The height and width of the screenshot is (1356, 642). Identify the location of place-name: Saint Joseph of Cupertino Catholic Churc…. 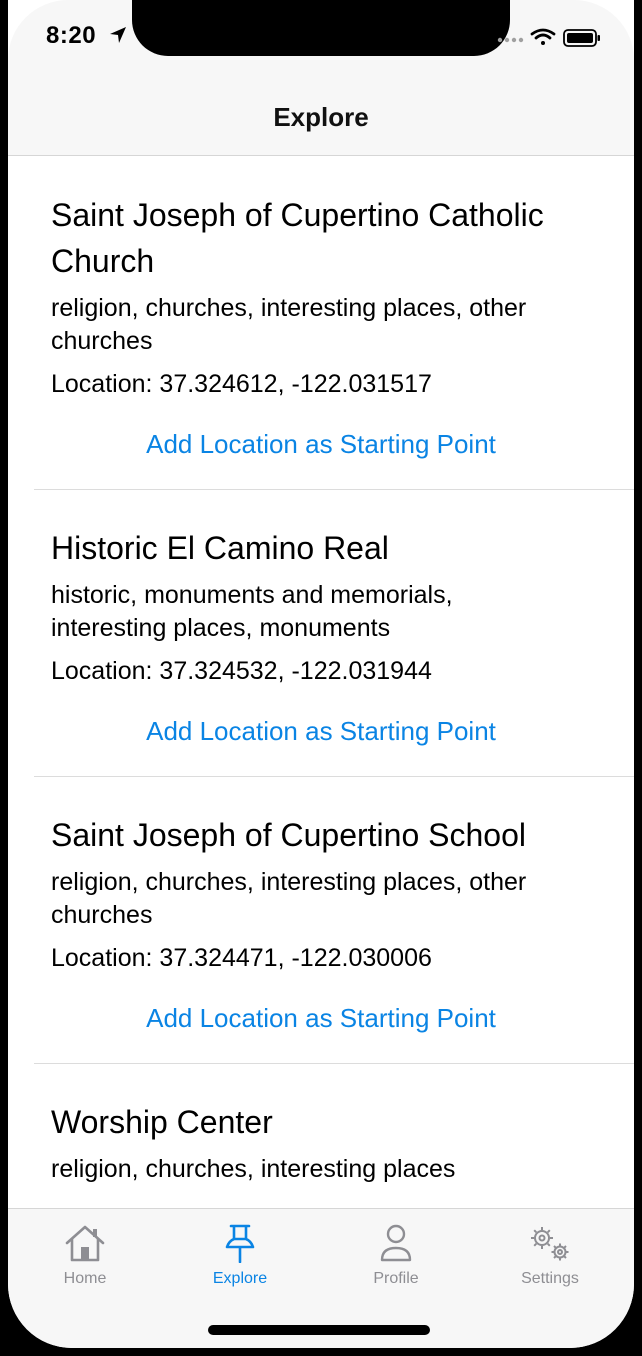
(297, 238).